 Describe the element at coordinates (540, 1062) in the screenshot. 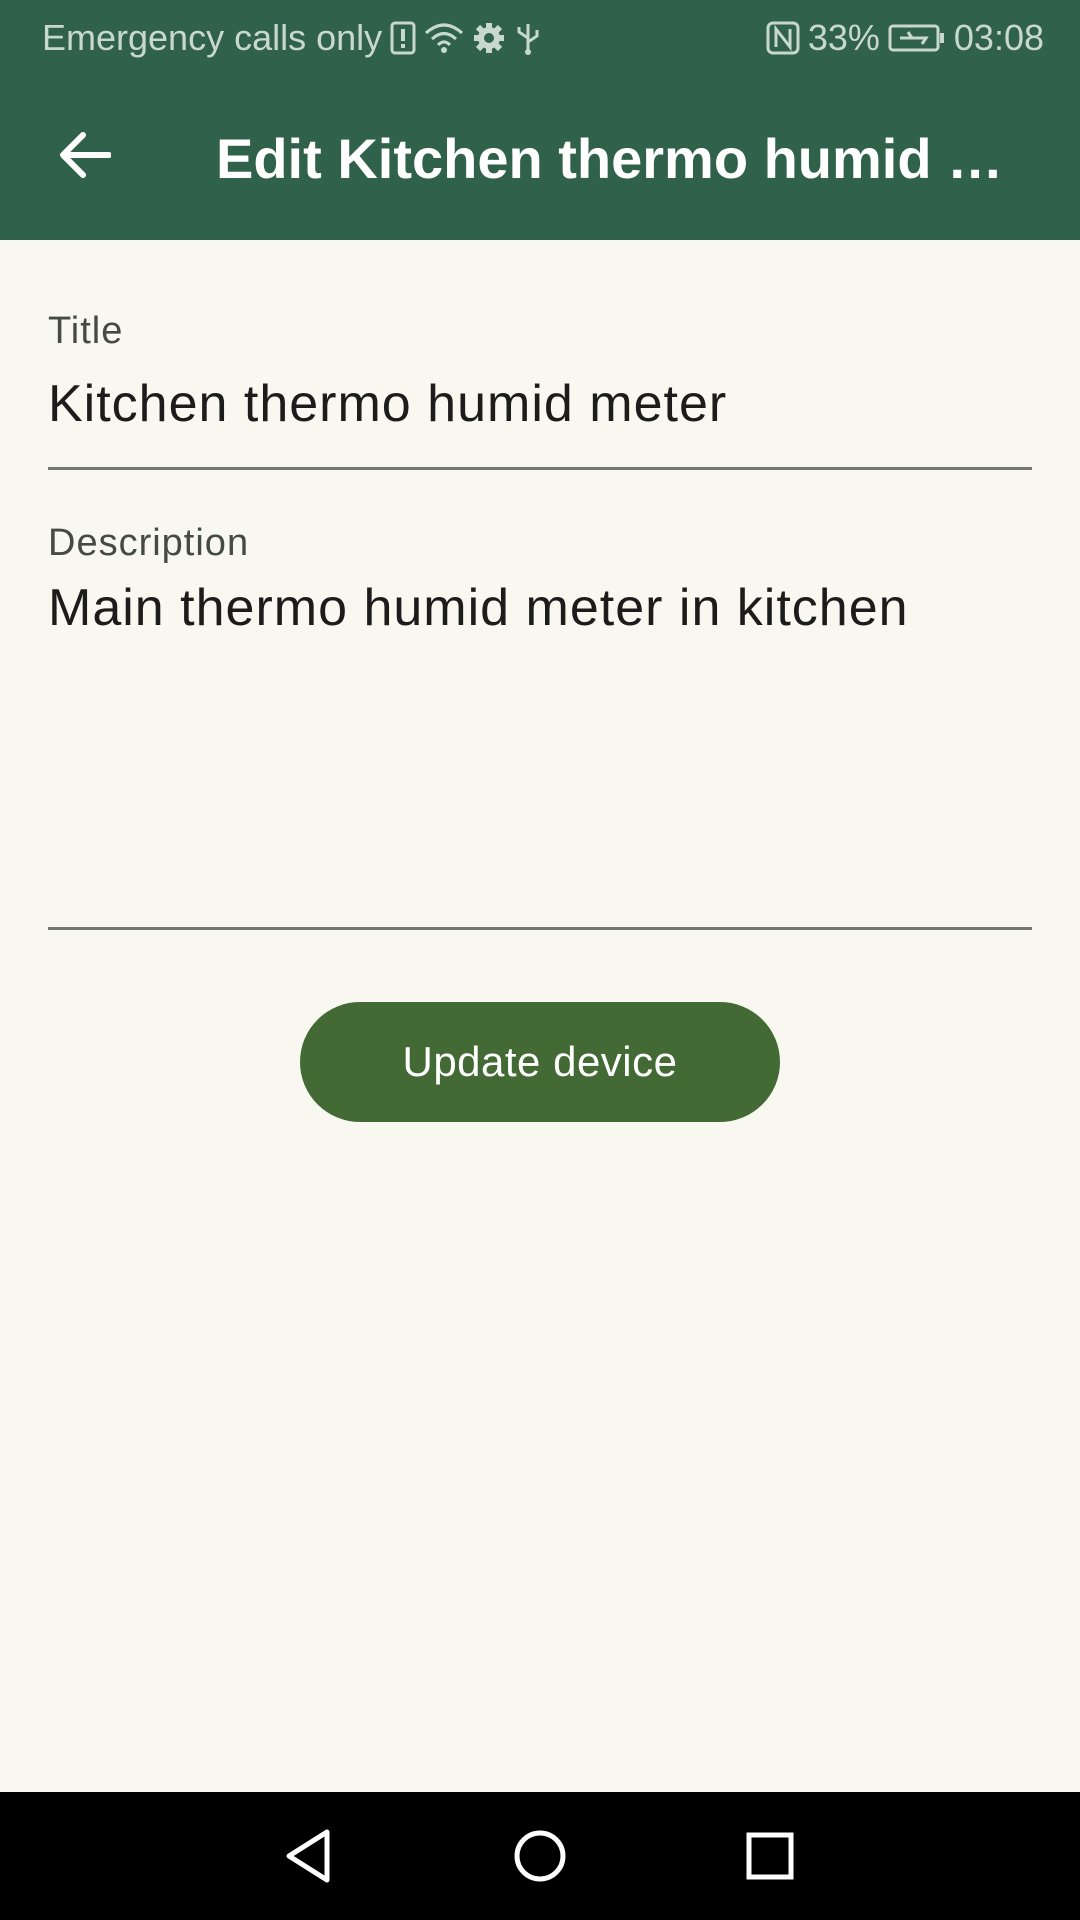

I see `update-device-button: Update device` at that location.